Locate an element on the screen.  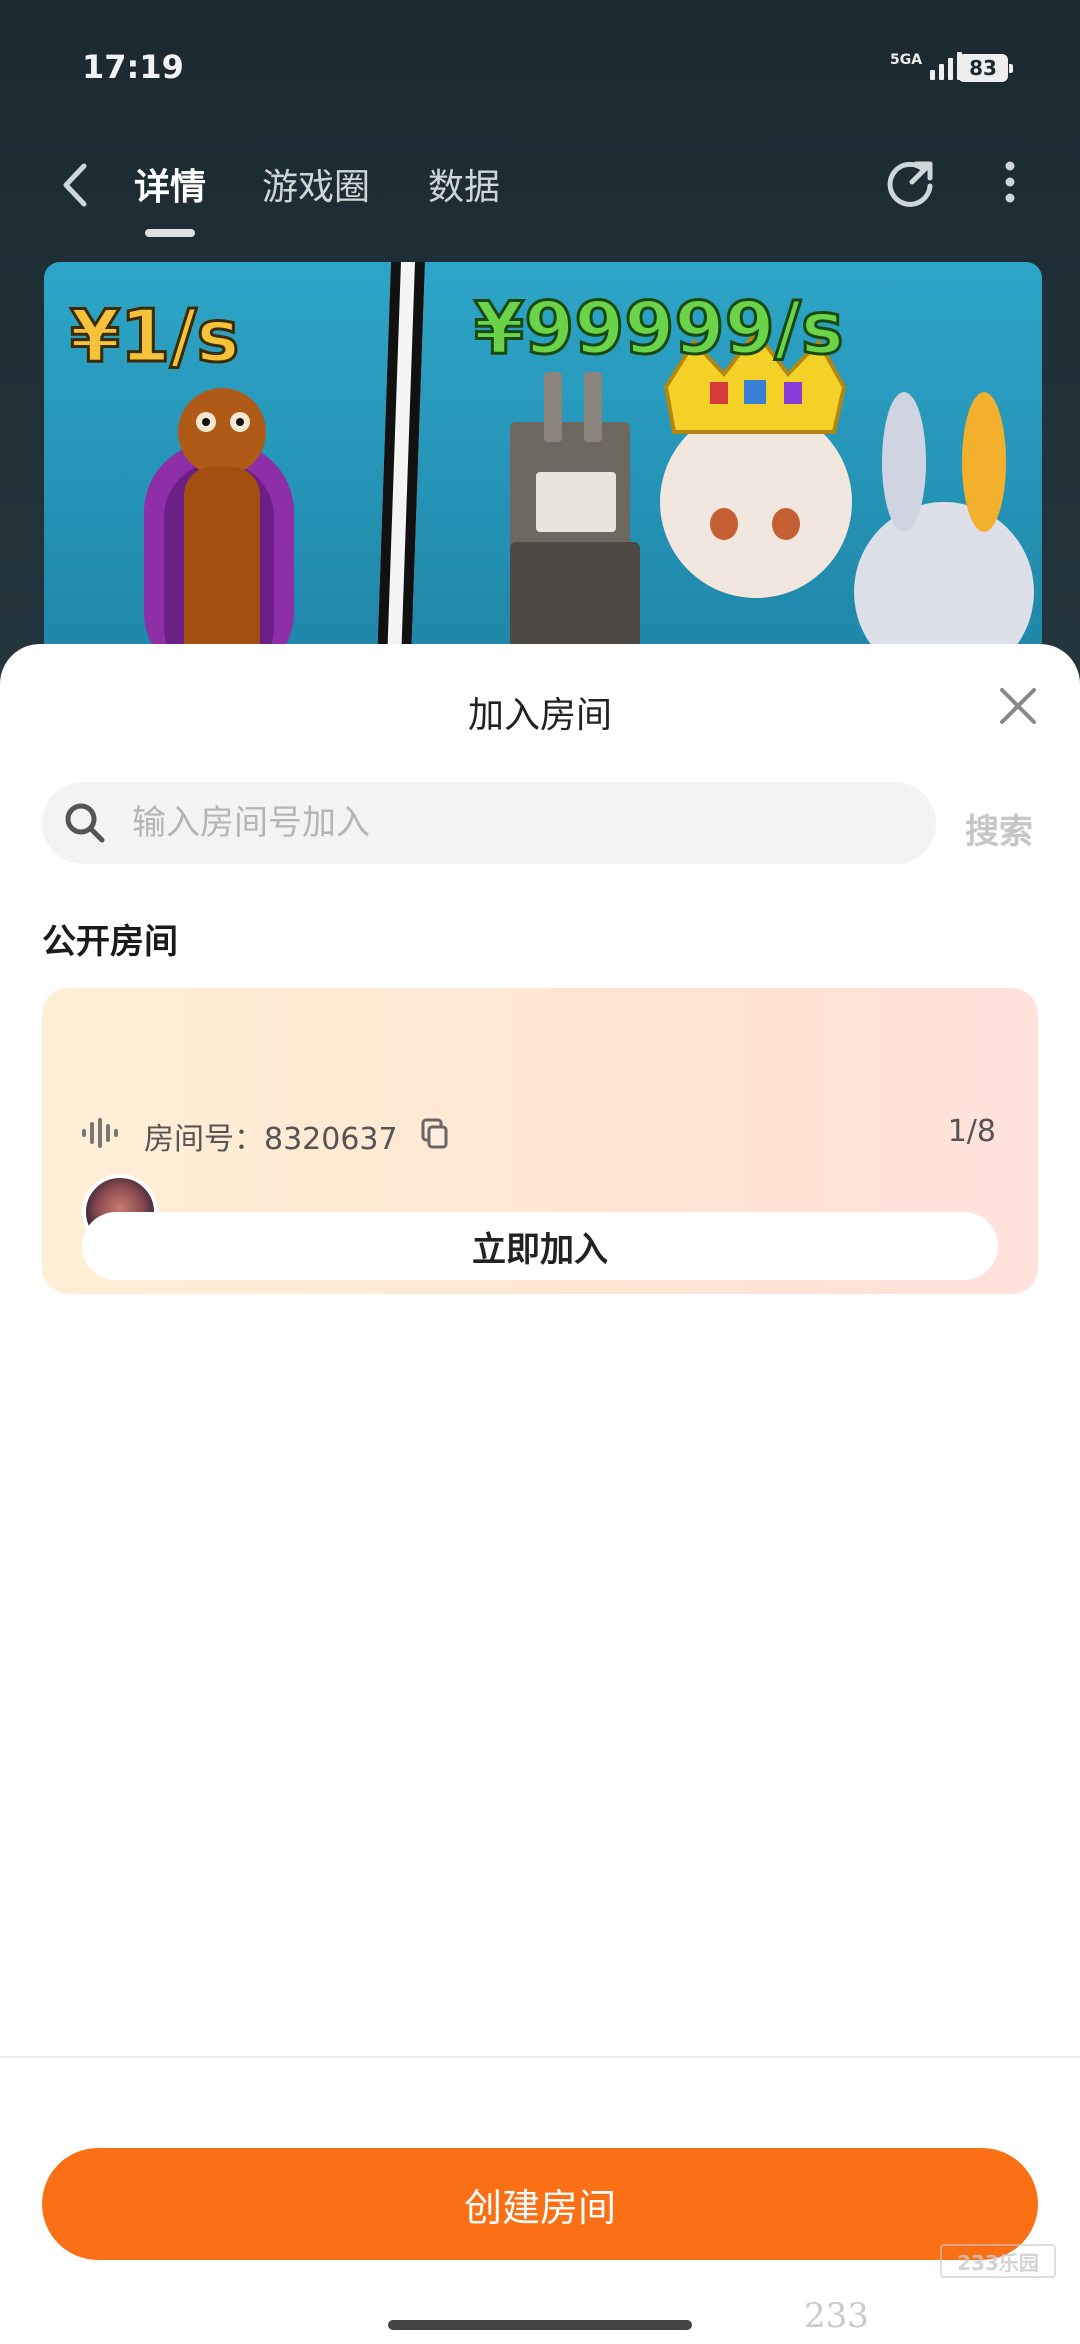
watermark-logo: 233乐园 is located at coordinates (998, 2261).